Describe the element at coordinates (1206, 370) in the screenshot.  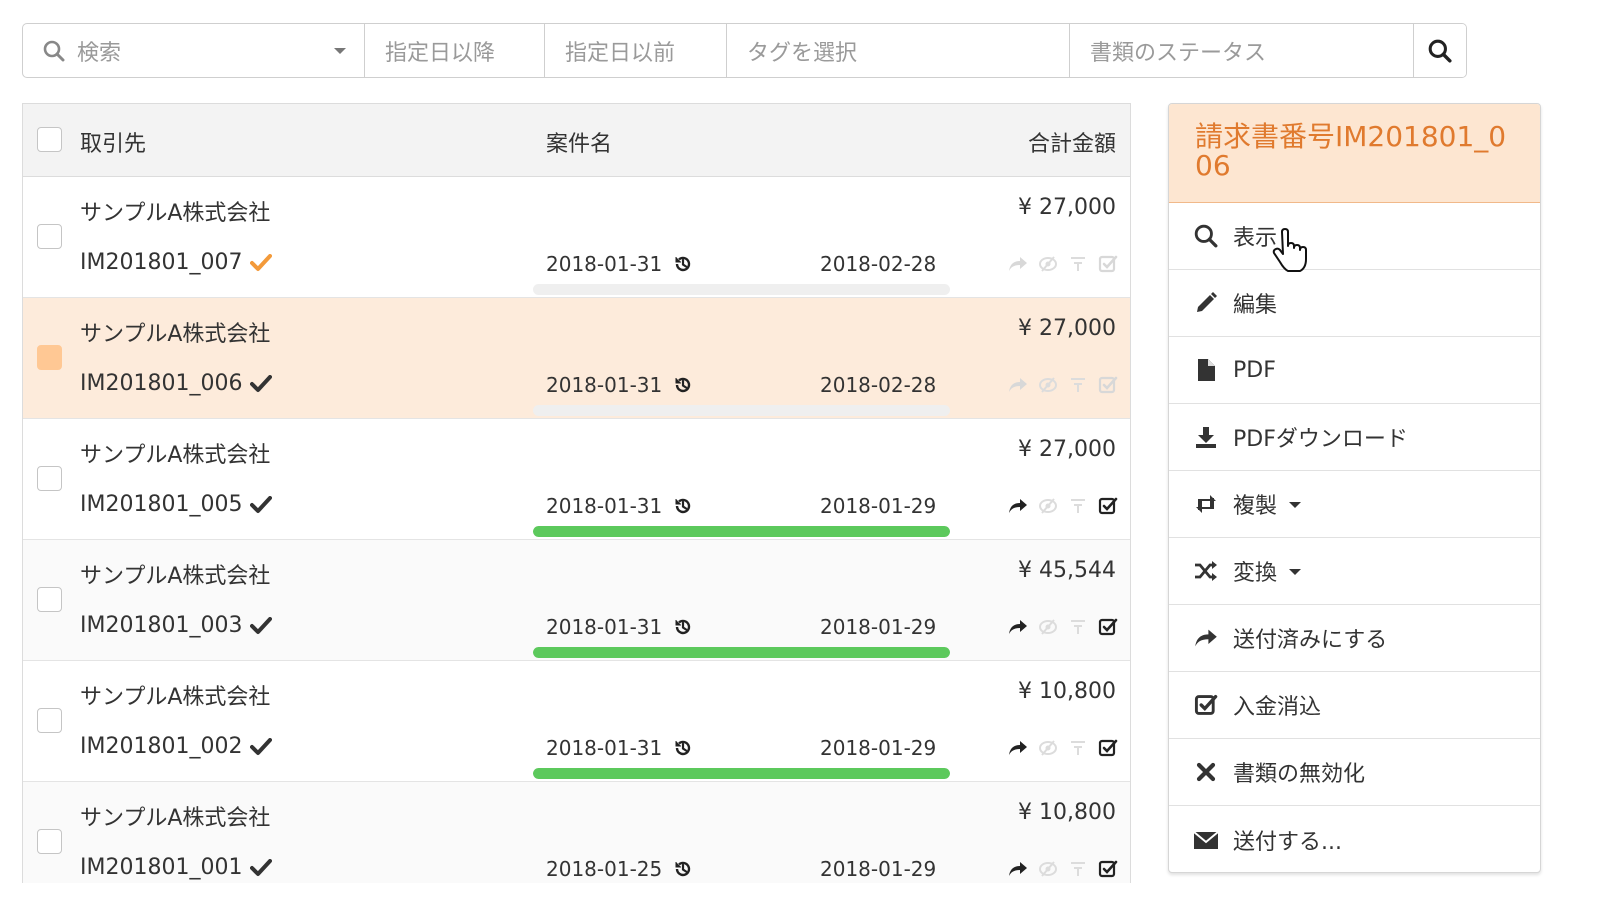
I see `file-icon` at that location.